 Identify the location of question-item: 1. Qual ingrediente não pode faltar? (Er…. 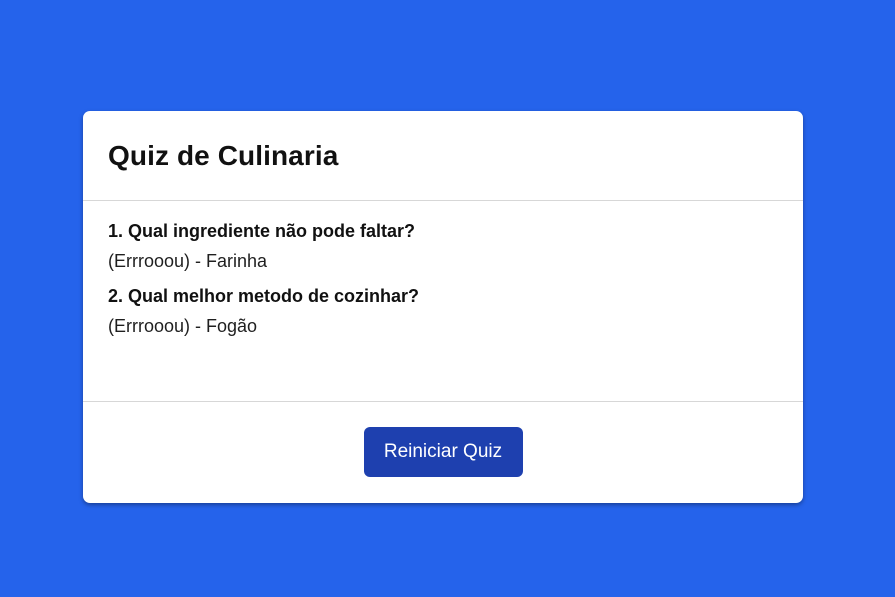
(443, 246).